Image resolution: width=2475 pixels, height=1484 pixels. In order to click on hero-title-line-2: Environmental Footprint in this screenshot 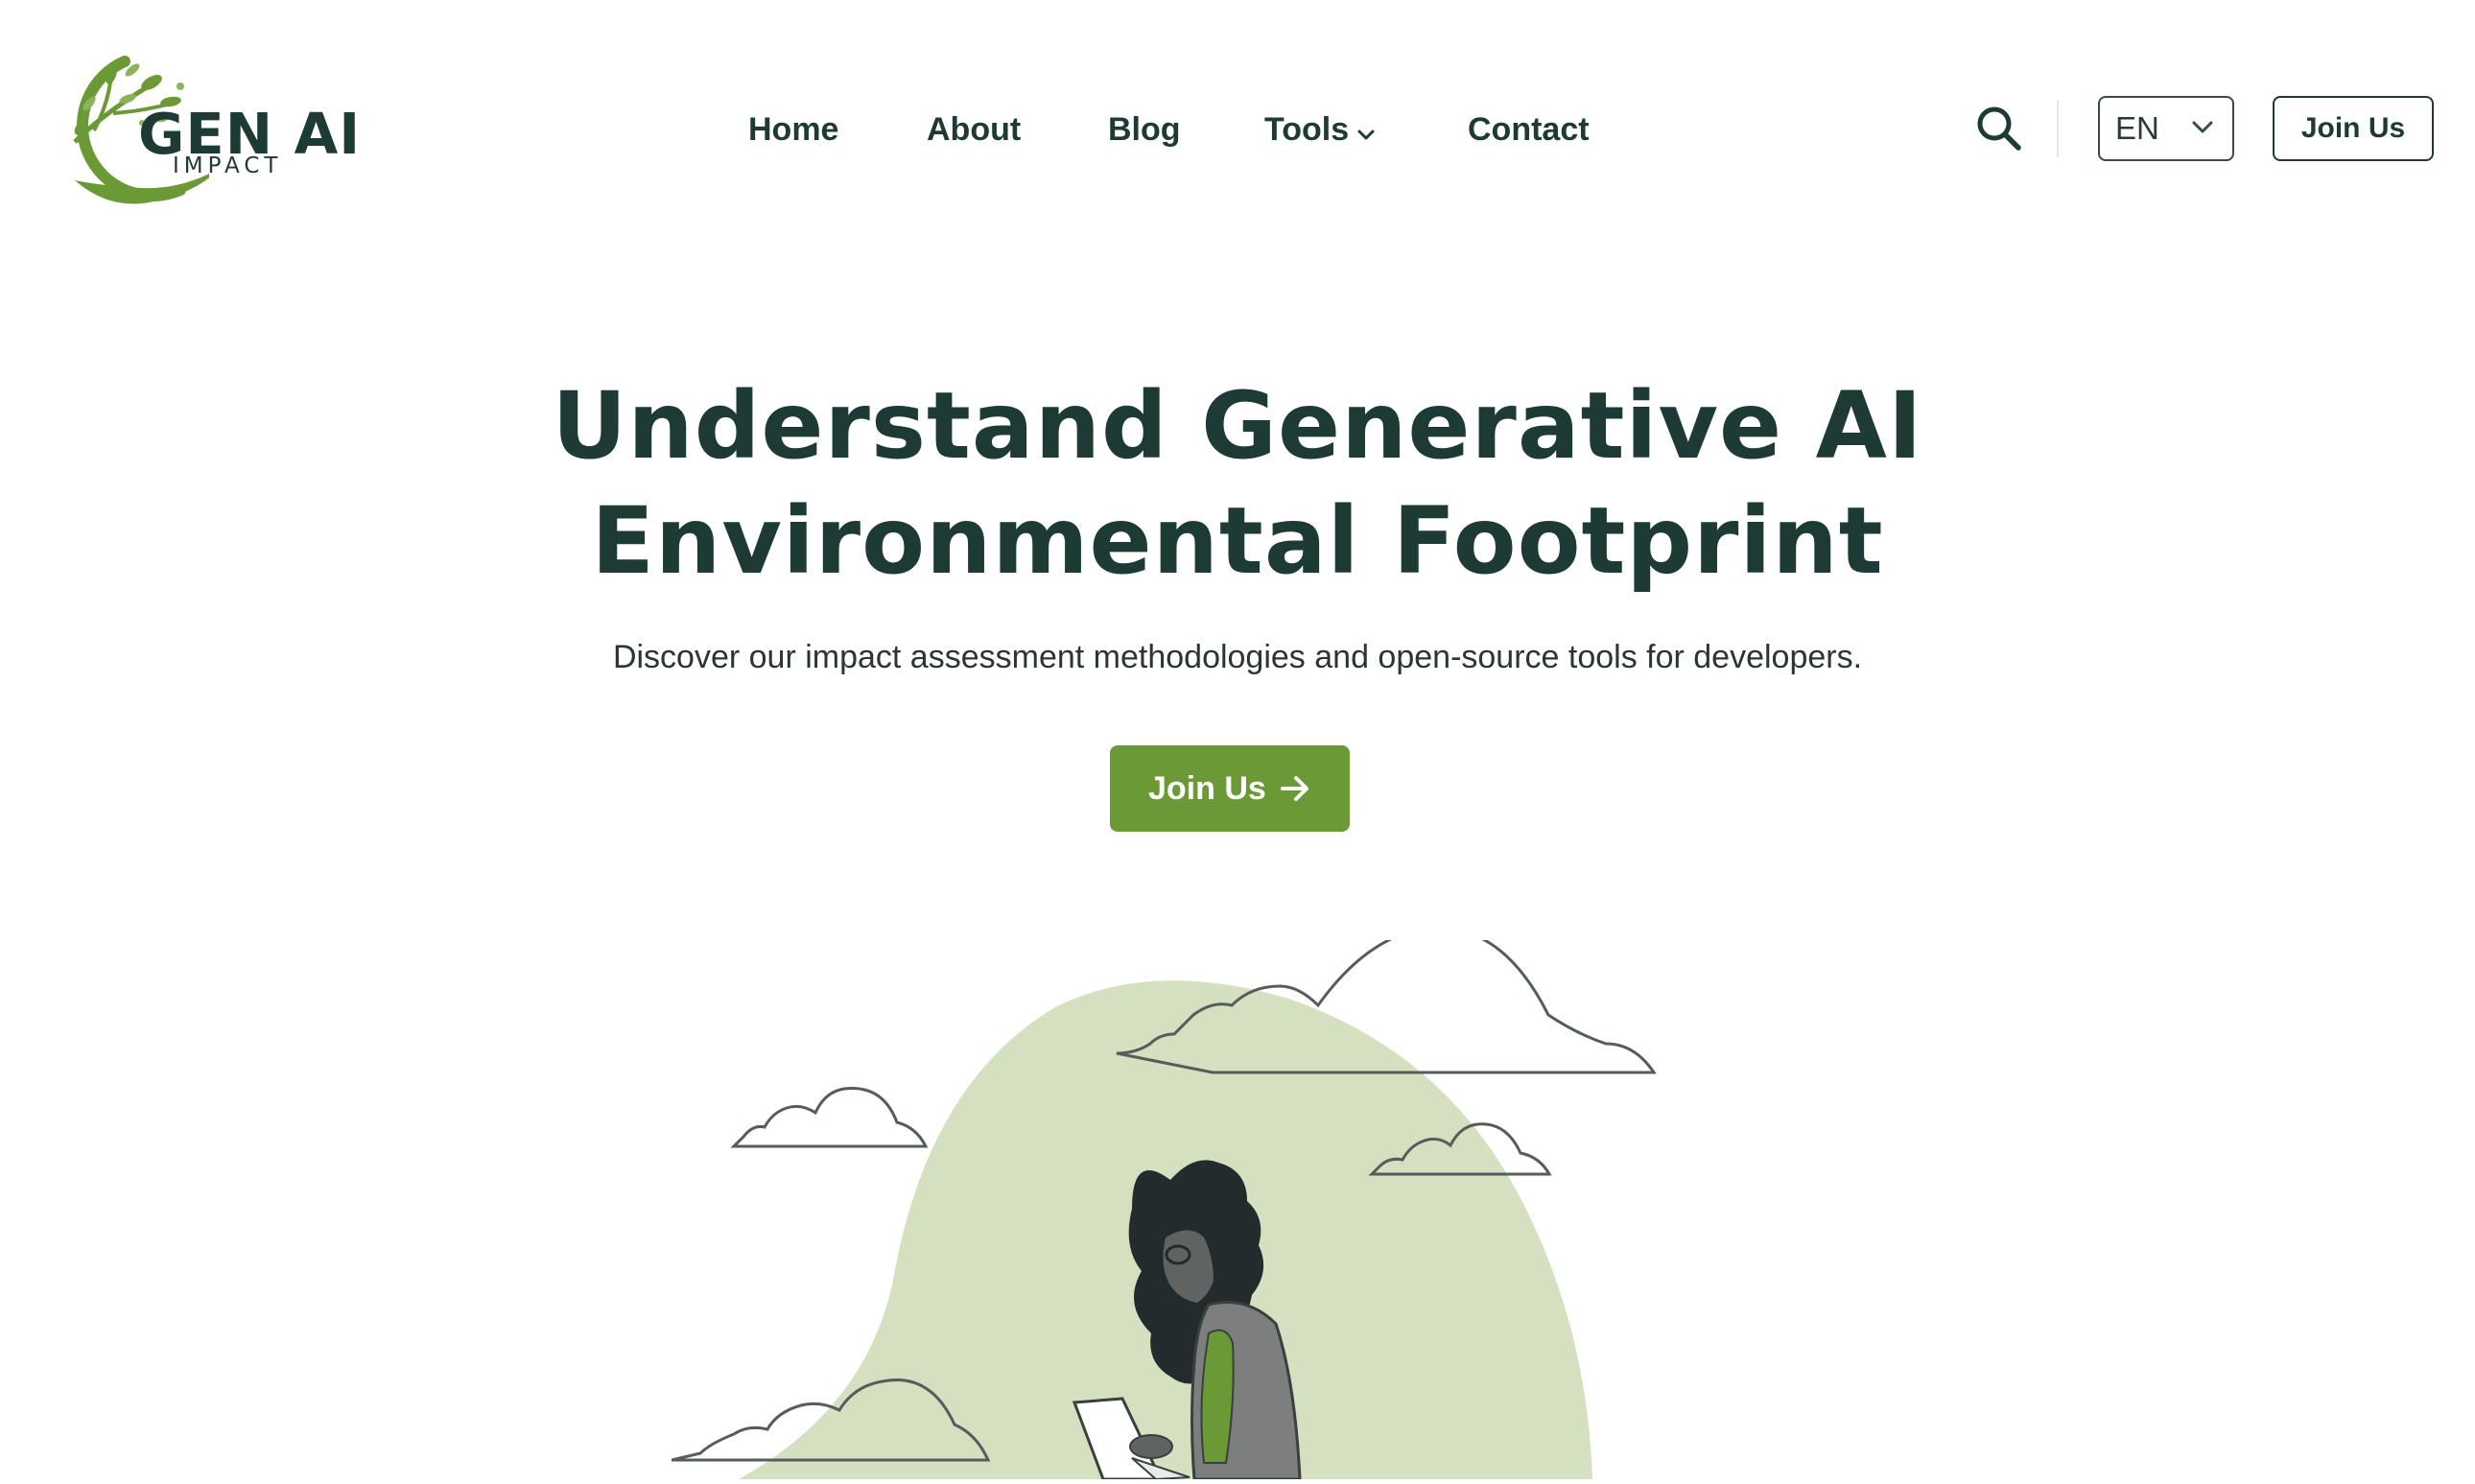, I will do `click(1237, 541)`.